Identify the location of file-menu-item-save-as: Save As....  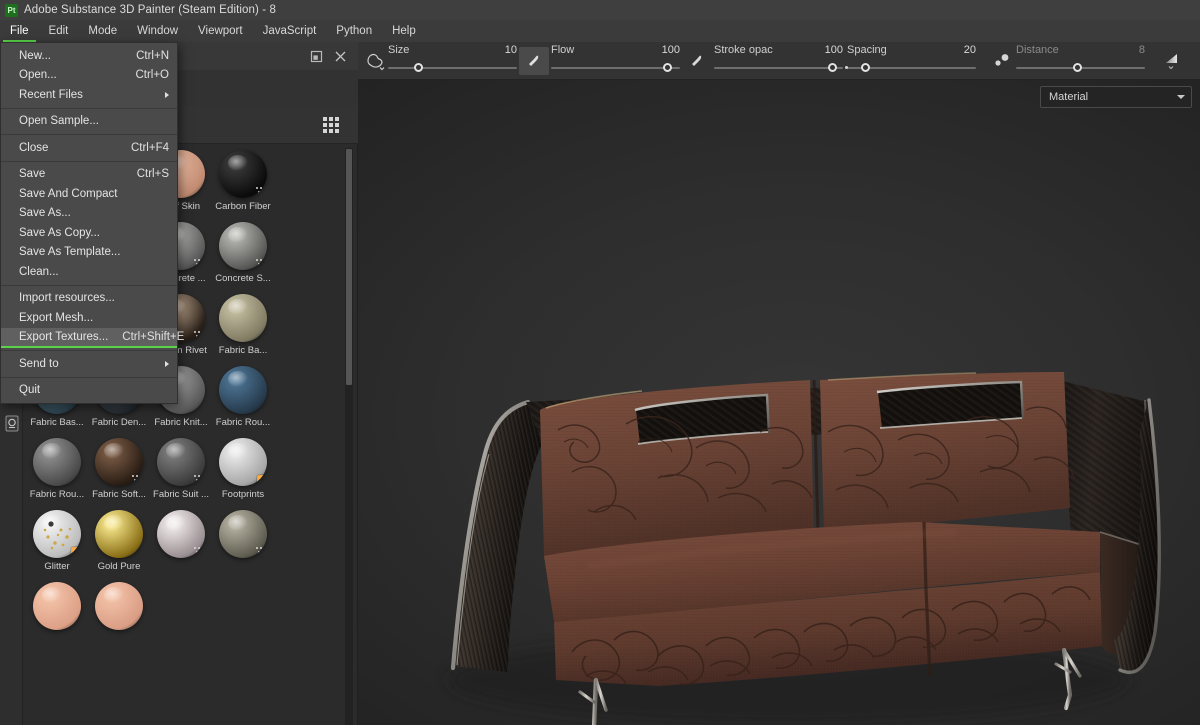
(89, 214).